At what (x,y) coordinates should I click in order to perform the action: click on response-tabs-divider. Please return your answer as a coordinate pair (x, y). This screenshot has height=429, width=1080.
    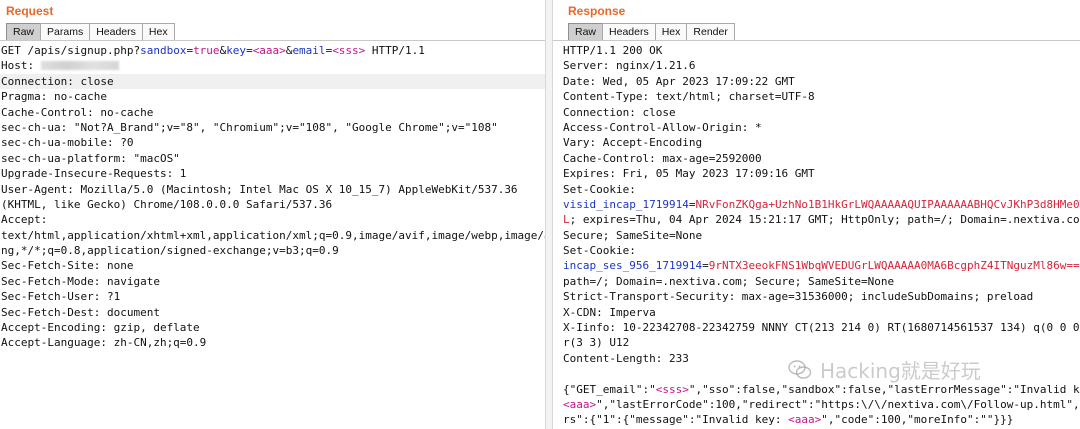
    Looking at the image, I should click on (816, 40).